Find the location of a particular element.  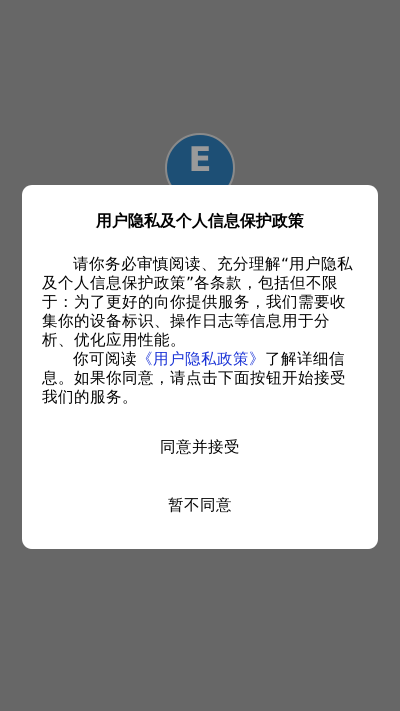

dialog-paragraph: 请你务必审慎阅读、充分理解“用户隐私及个人信息保护政策”各条款，包括但不限于：为了更好的向你提供服务，我们需要收集你的设备标识、操作日志等信息用于分析、优化应用性能。 is located at coordinates (198, 302).